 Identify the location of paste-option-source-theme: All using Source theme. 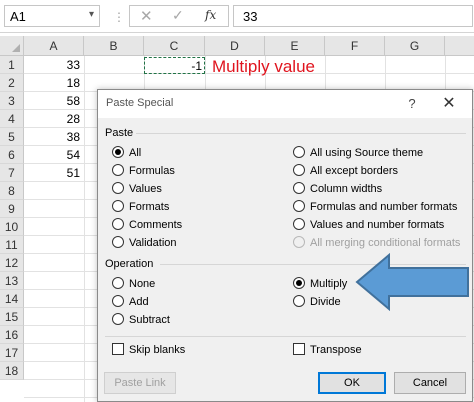
(358, 153).